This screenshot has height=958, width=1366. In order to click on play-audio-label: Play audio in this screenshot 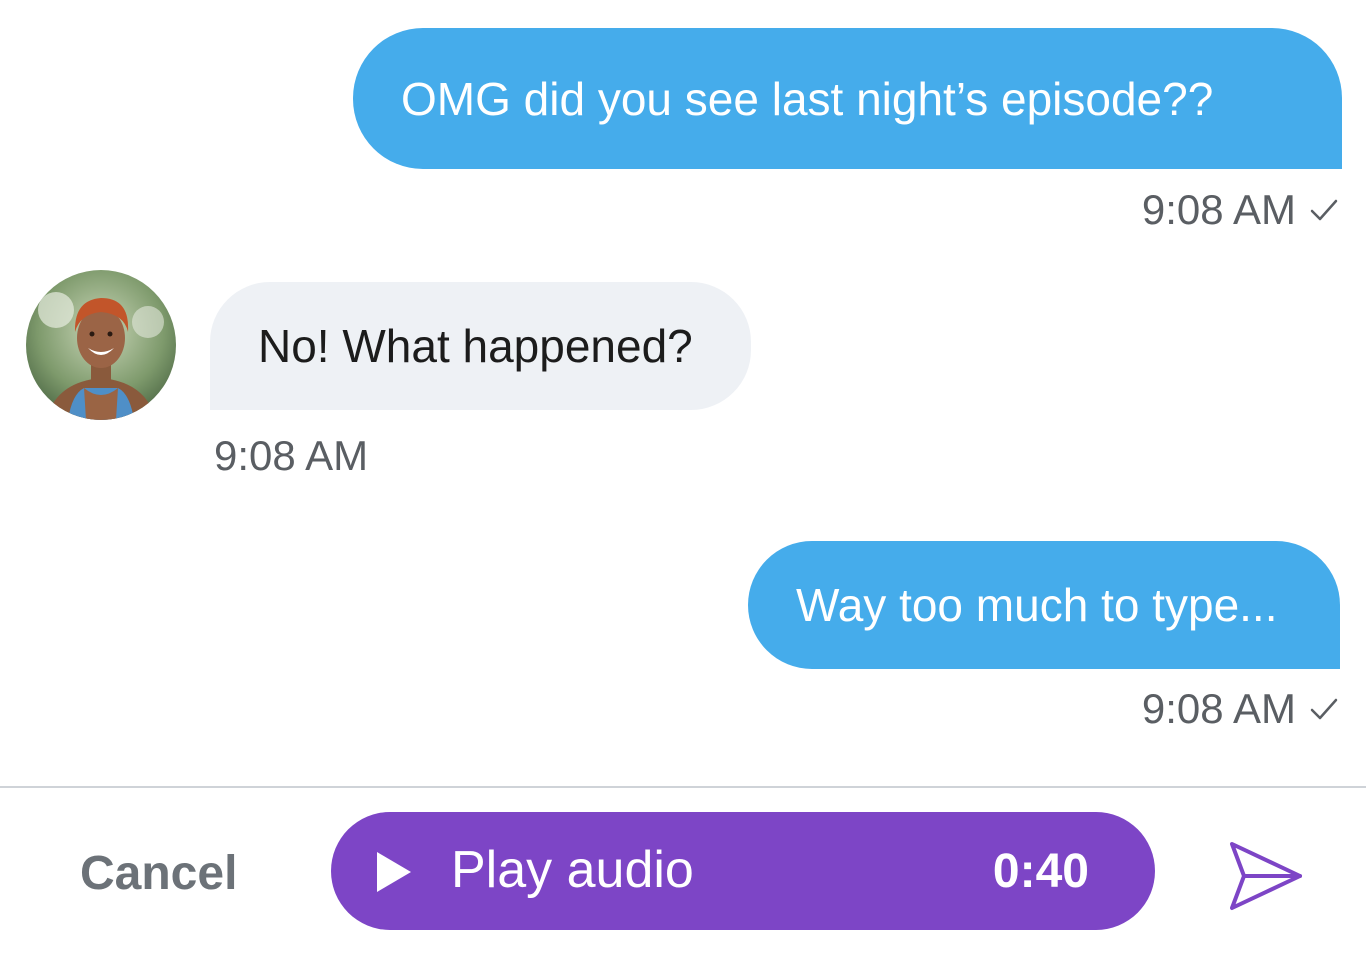, I will do `click(572, 870)`.